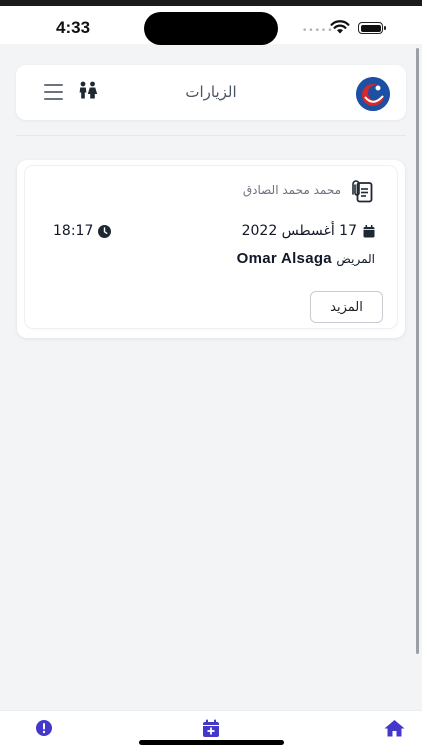 Image resolution: width=422 pixels, height=751 pixels. What do you see at coordinates (44, 728) in the screenshot?
I see `exclamation-circle-icon` at bounding box center [44, 728].